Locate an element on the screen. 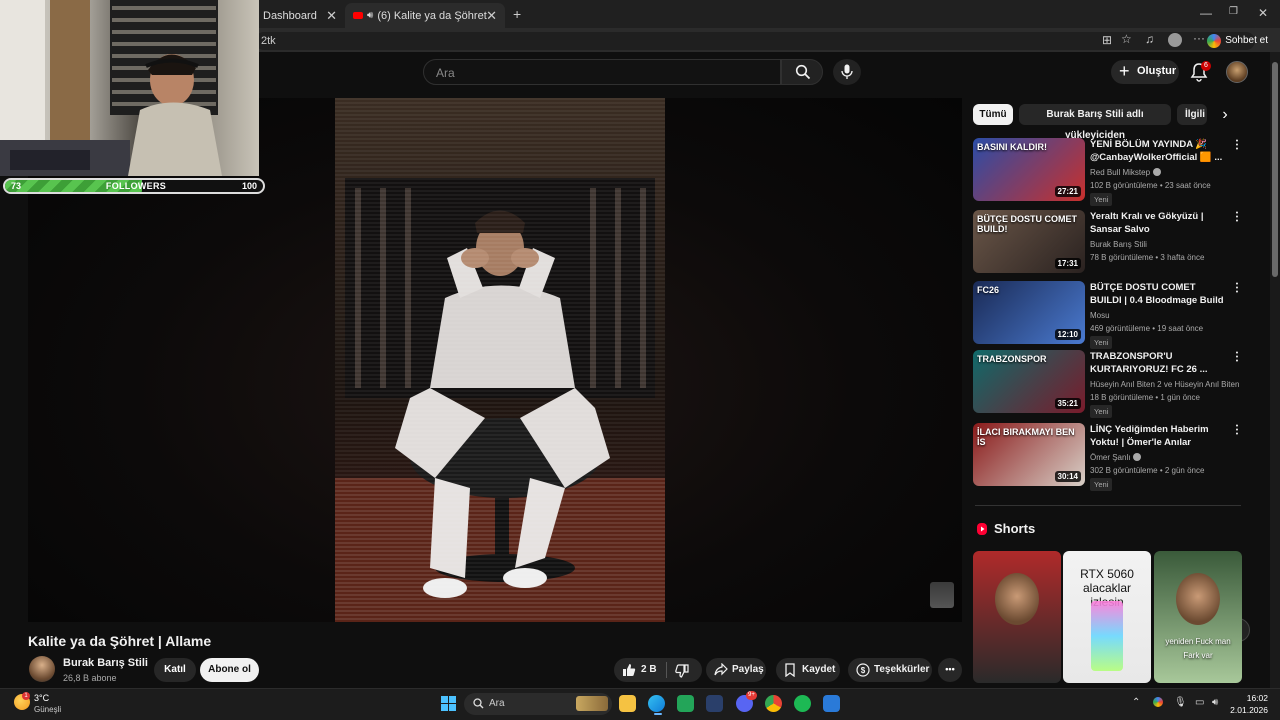 This screenshot has width=1280, height=720. recommendation-channel: Red Bull Mikstep is located at coordinates (1126, 172).